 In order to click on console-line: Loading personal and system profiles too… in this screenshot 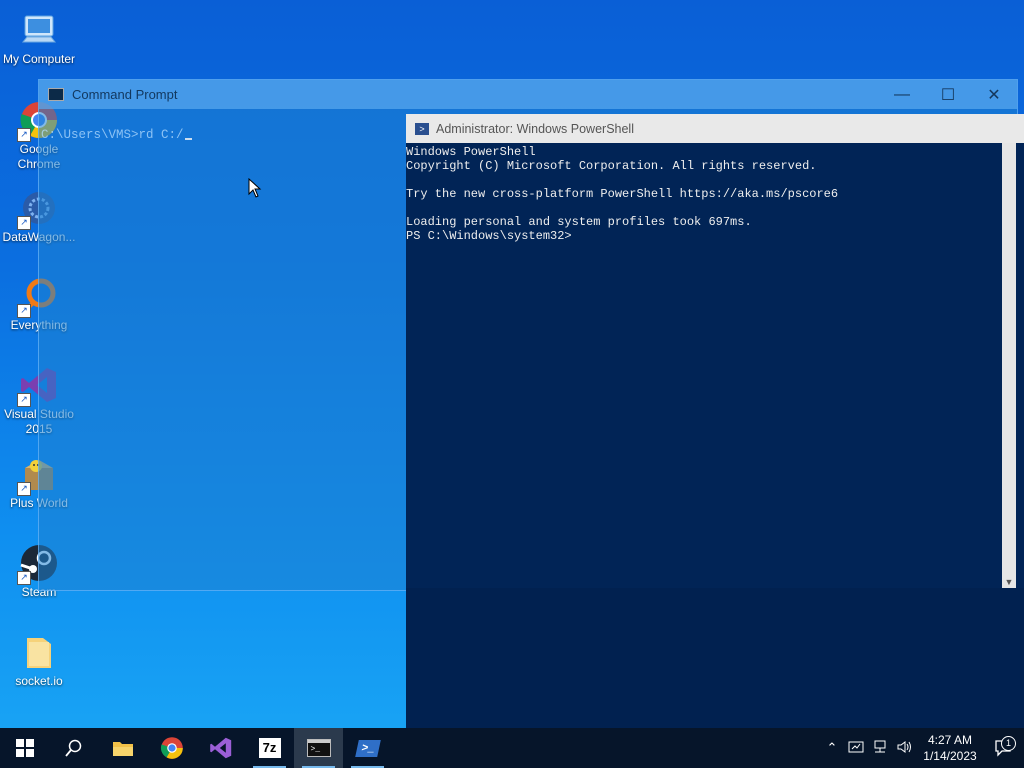, I will do `click(579, 222)`.